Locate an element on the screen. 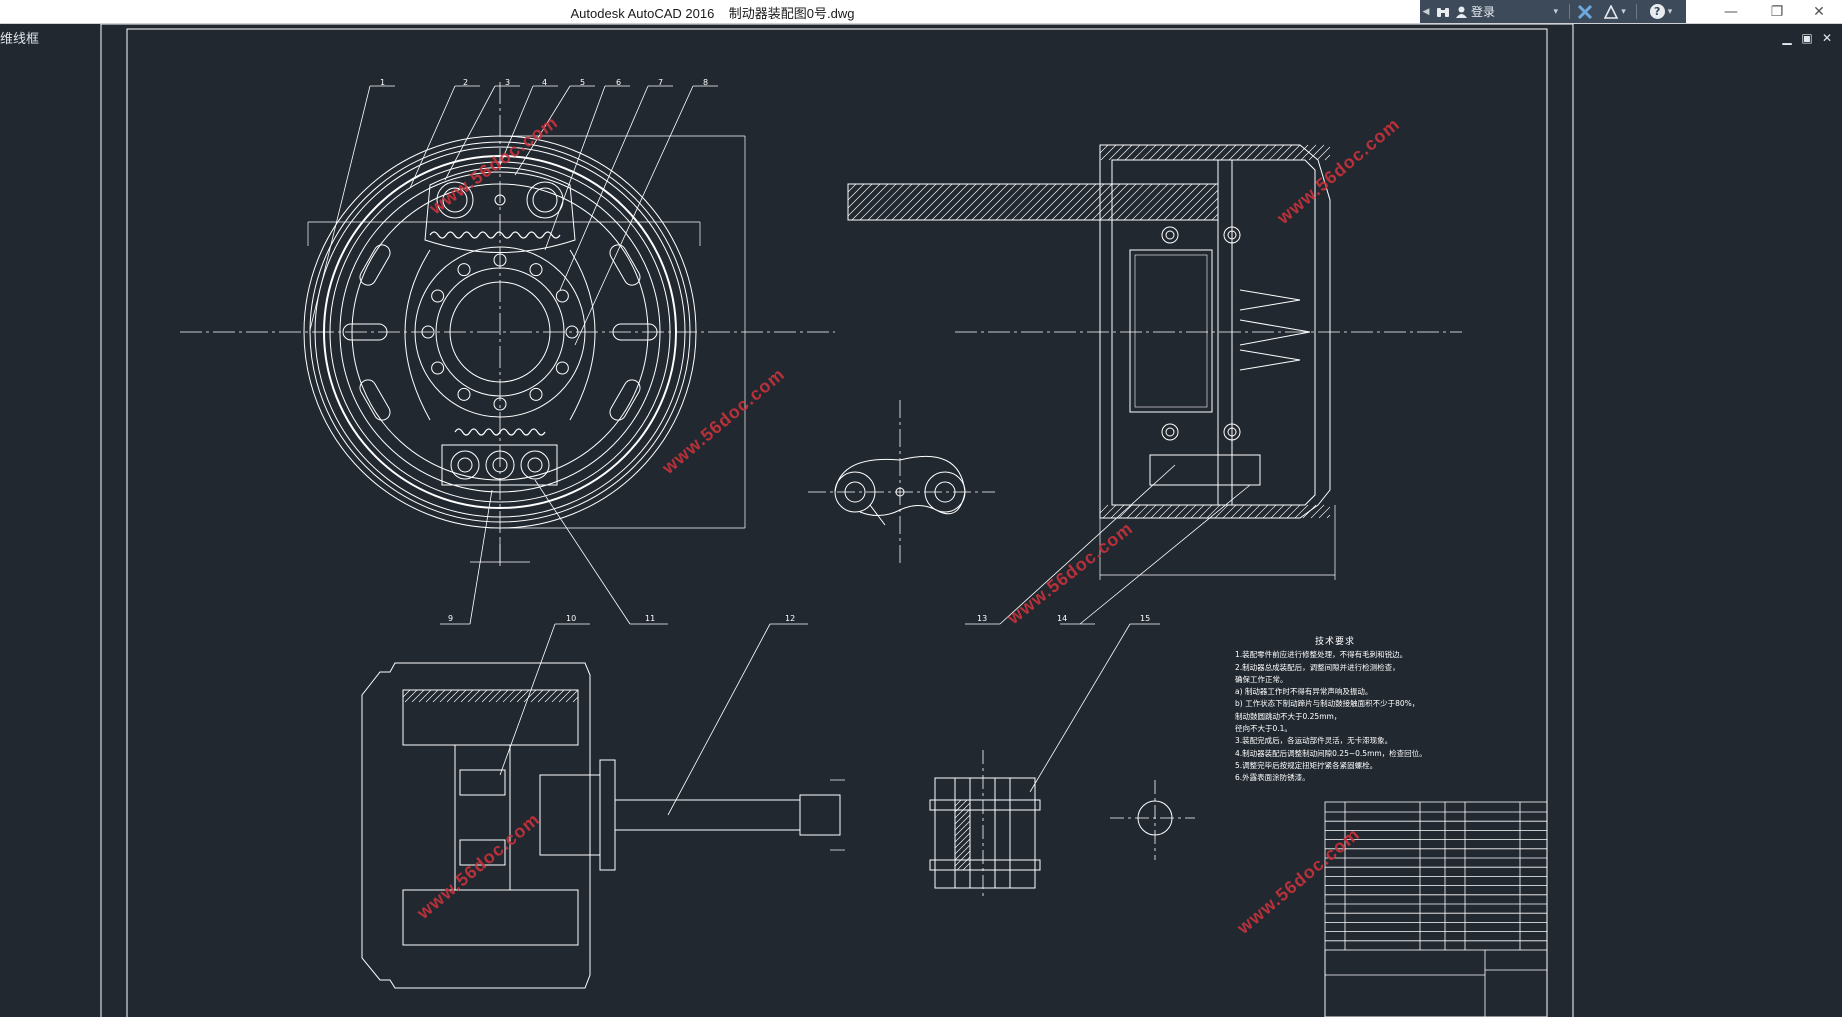 The width and height of the screenshot is (1842, 1017). restore-icon: ❐ is located at coordinates (1777, 11).